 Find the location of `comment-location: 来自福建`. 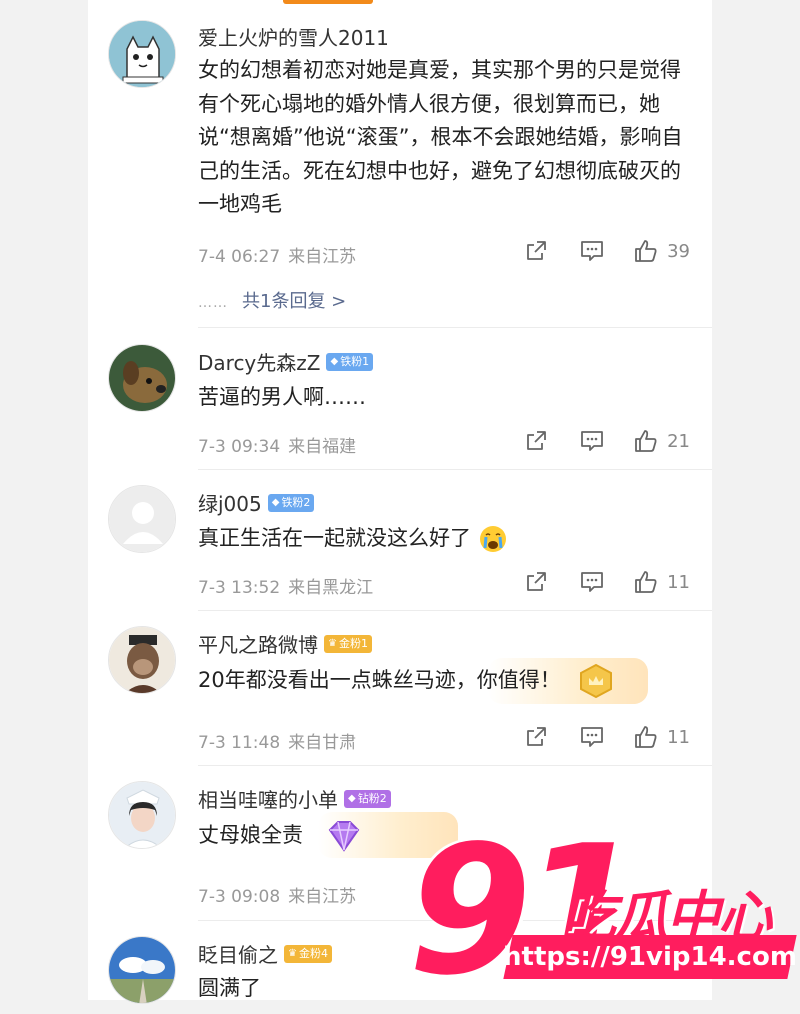

comment-location: 来自福建 is located at coordinates (322, 447).